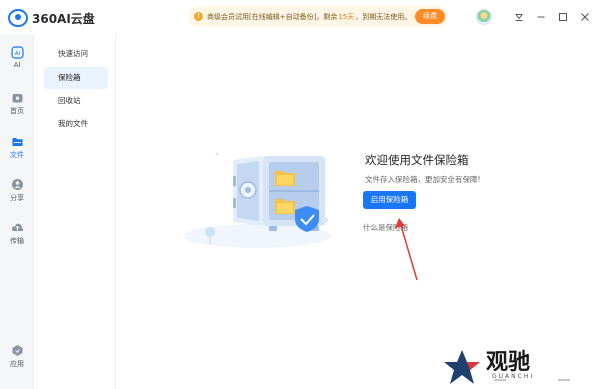 This screenshot has width=600, height=389. What do you see at coordinates (272, 16) in the screenshot?
I see `notice-prefix: 商级会员试用[在线编辑+自动备份]，剩余` at bounding box center [272, 16].